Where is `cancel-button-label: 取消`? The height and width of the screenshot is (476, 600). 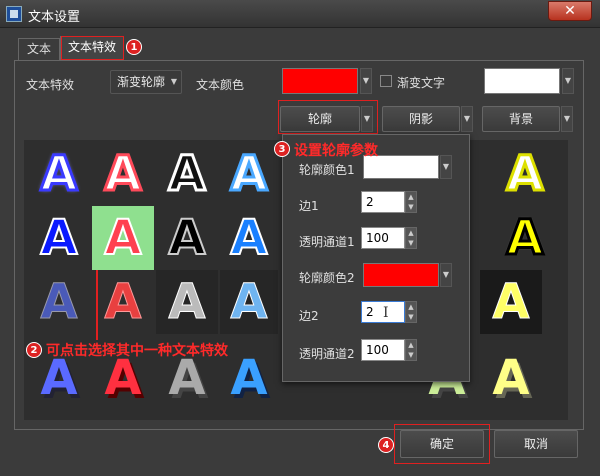 cancel-button-label: 取消 is located at coordinates (535, 444).